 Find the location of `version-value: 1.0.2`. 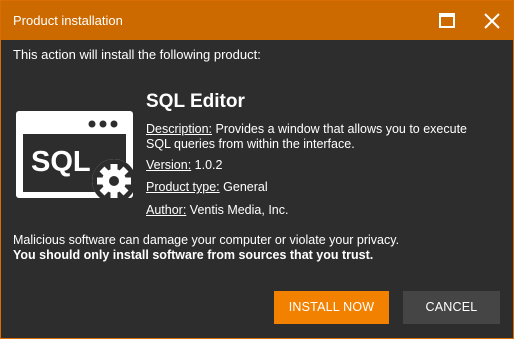

version-value: 1.0.2 is located at coordinates (208, 165).